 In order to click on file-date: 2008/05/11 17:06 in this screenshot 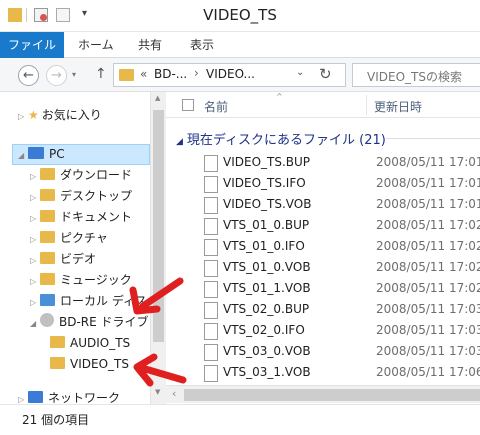, I will do `click(428, 372)`.